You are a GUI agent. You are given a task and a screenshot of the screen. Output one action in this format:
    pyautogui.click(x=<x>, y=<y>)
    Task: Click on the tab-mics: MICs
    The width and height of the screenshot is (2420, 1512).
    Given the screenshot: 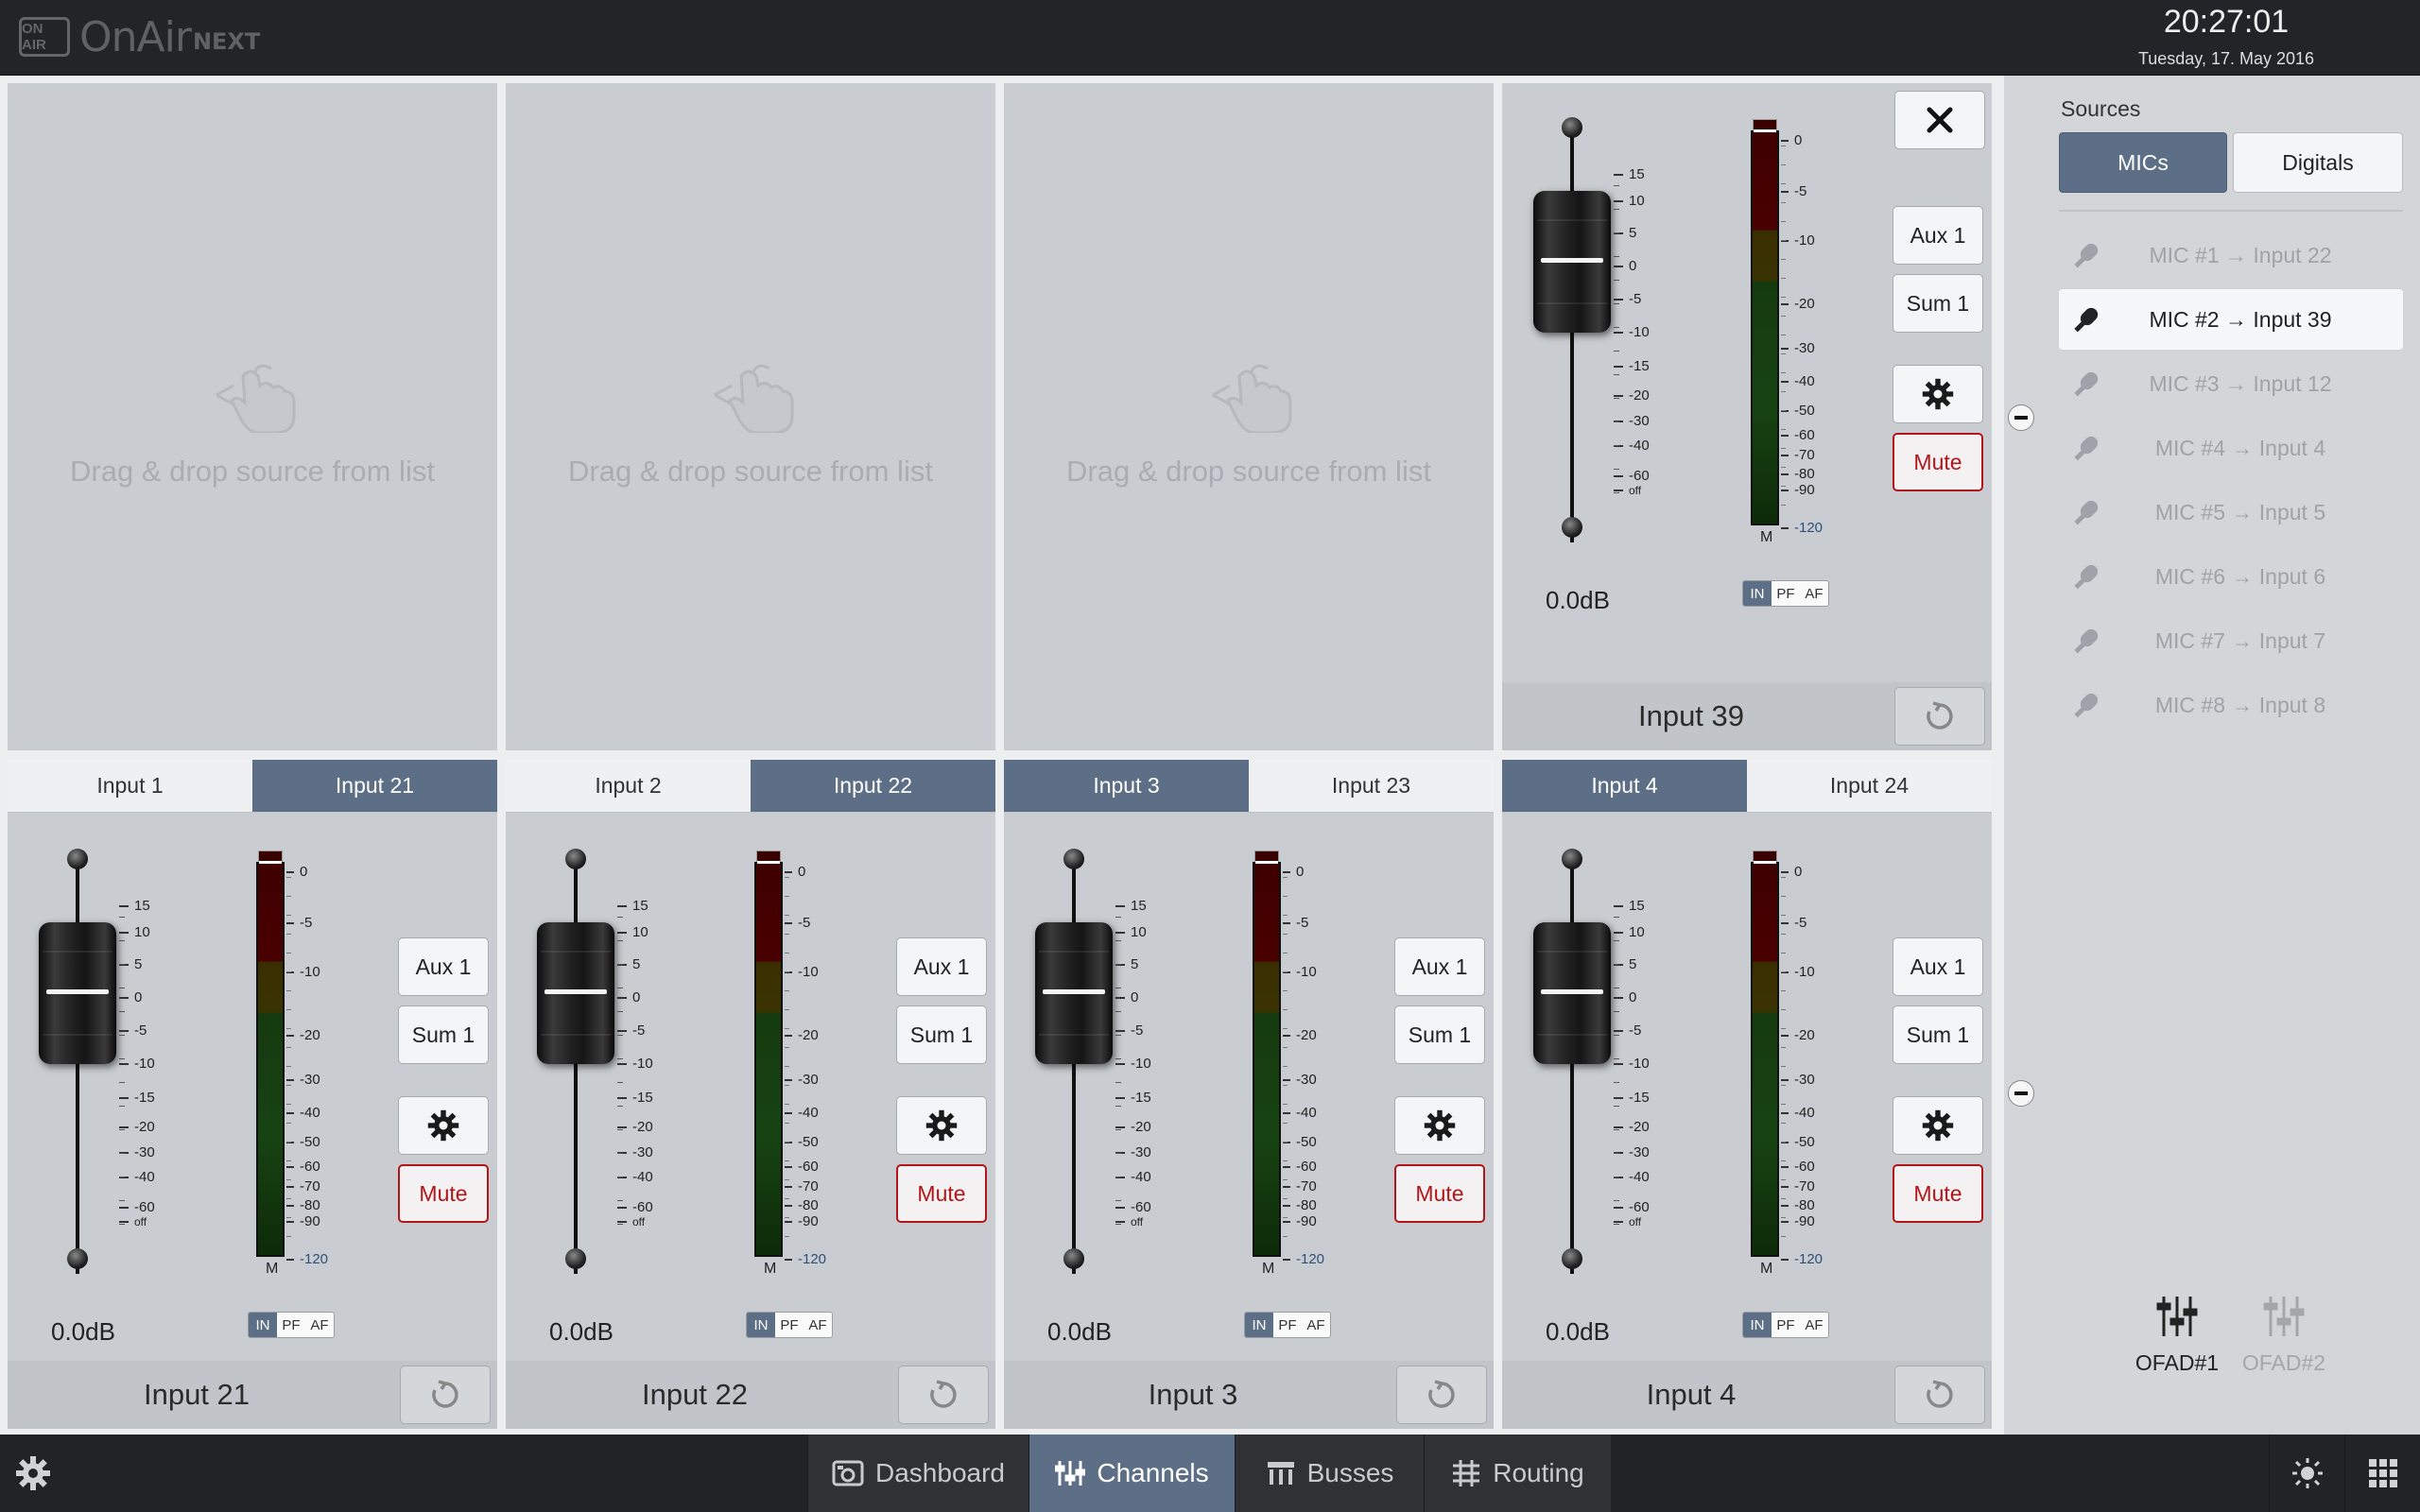 What is the action you would take?
    pyautogui.click(x=2143, y=162)
    